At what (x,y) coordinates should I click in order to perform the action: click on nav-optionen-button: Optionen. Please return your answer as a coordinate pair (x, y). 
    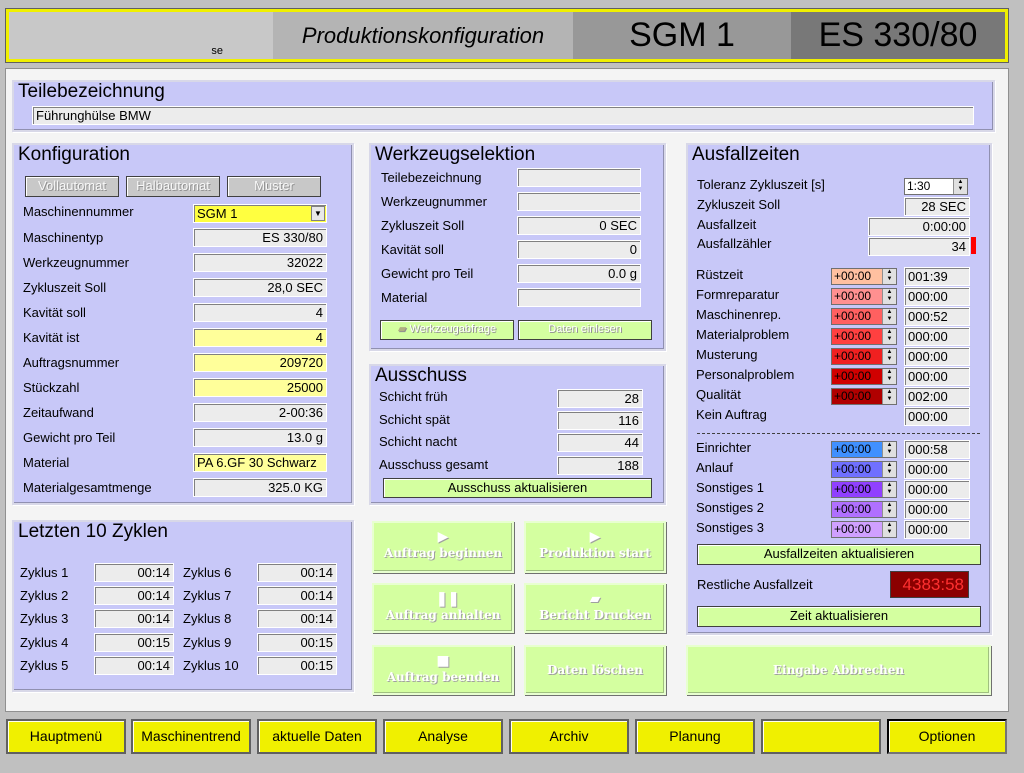
    Looking at the image, I should click on (947, 736).